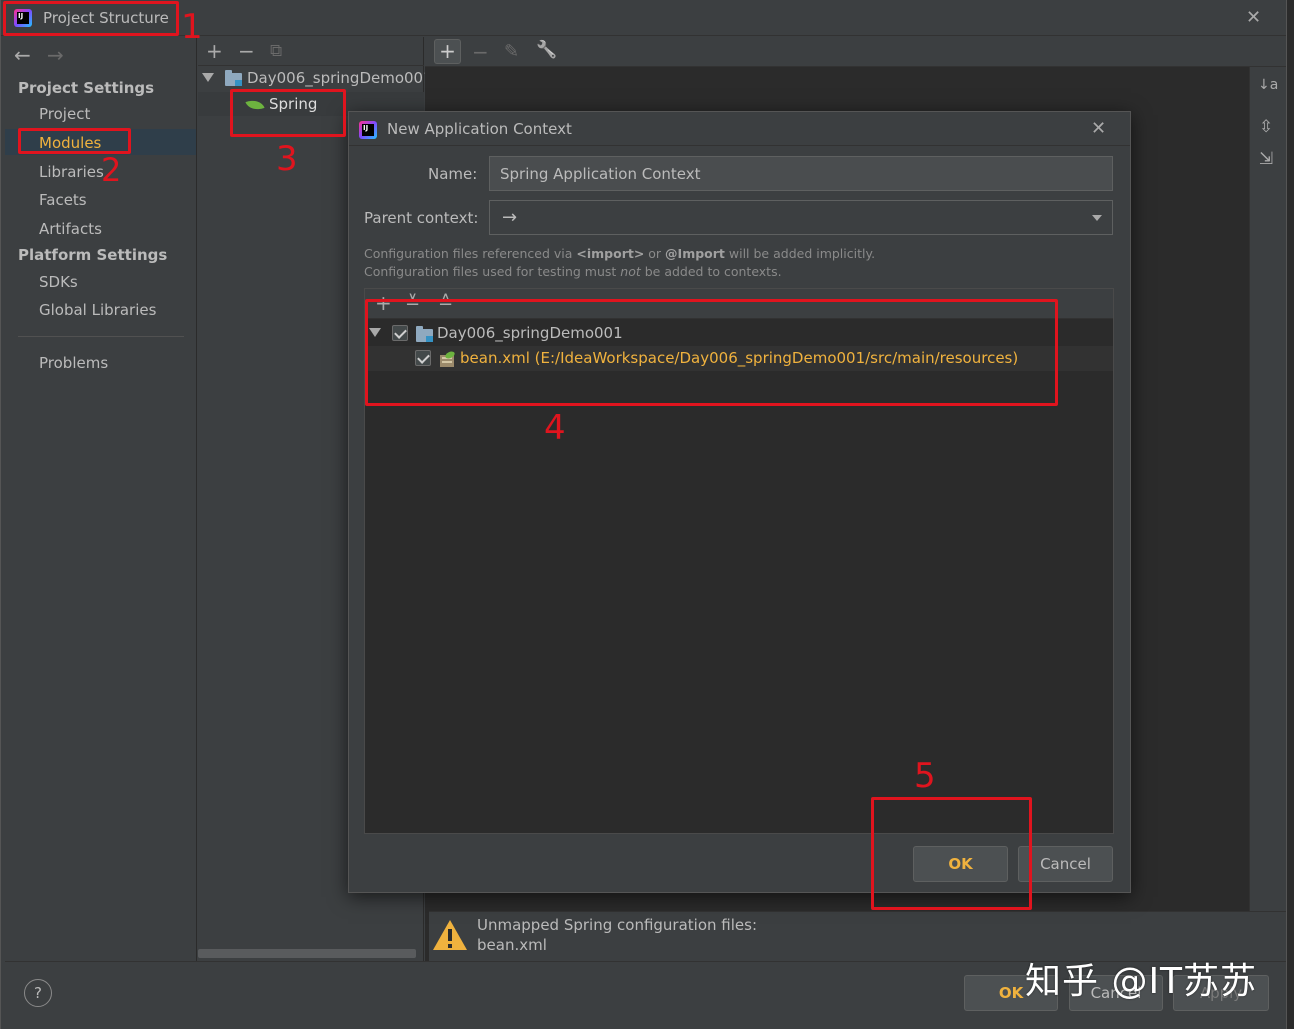 This screenshot has width=1294, height=1029. What do you see at coordinates (1267, 489) in the screenshot?
I see `right-tool-strip: ↓a ⇳ ⇲` at bounding box center [1267, 489].